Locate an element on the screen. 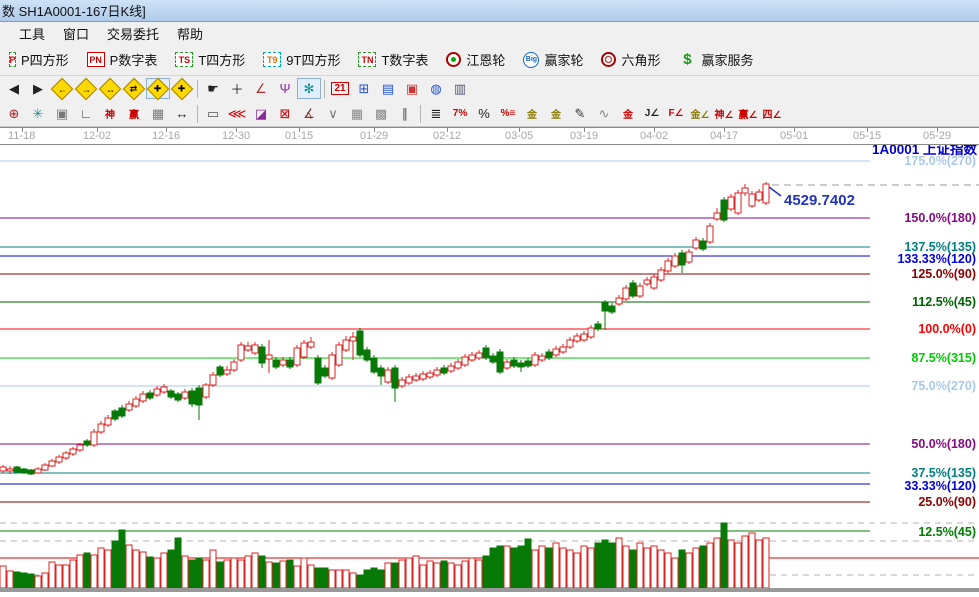 The image size is (979, 597). calculator-icon: ⊞ is located at coordinates (364, 88).